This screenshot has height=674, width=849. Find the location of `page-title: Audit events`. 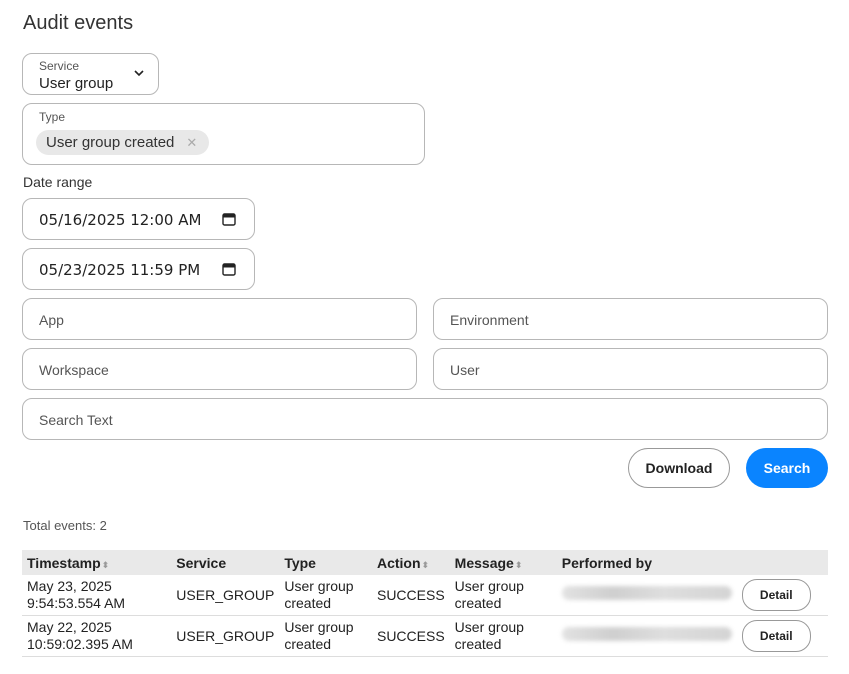

page-title: Audit events is located at coordinates (78, 23).